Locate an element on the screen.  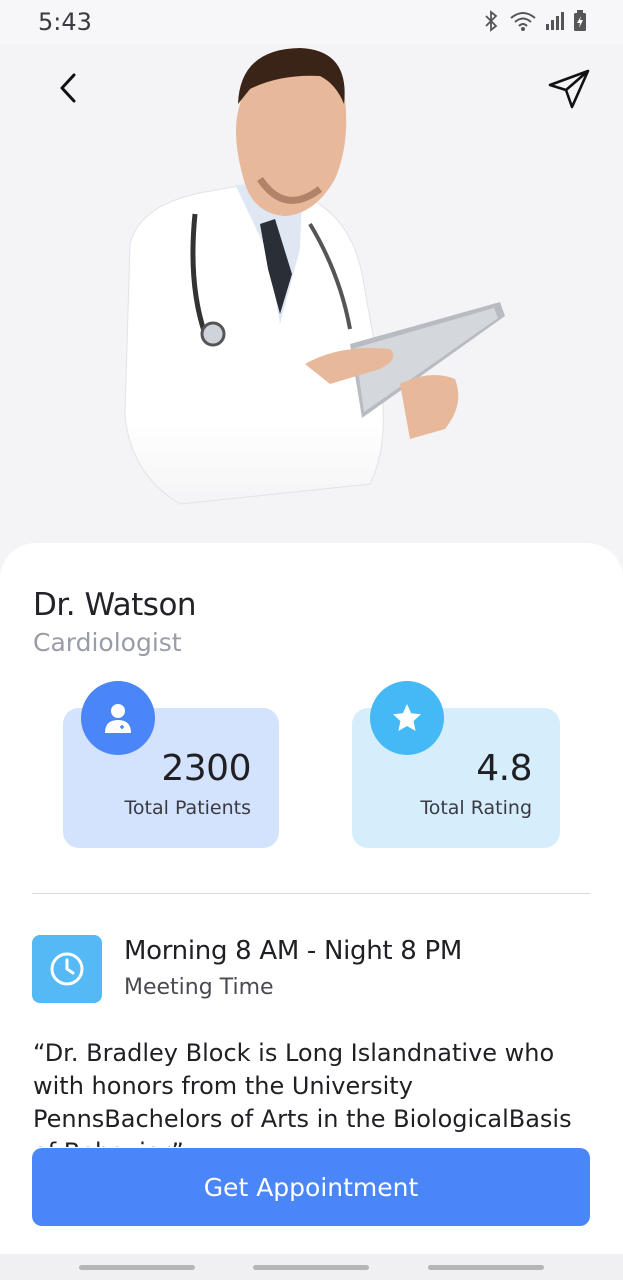
navigation-bar is located at coordinates (311, 1267).